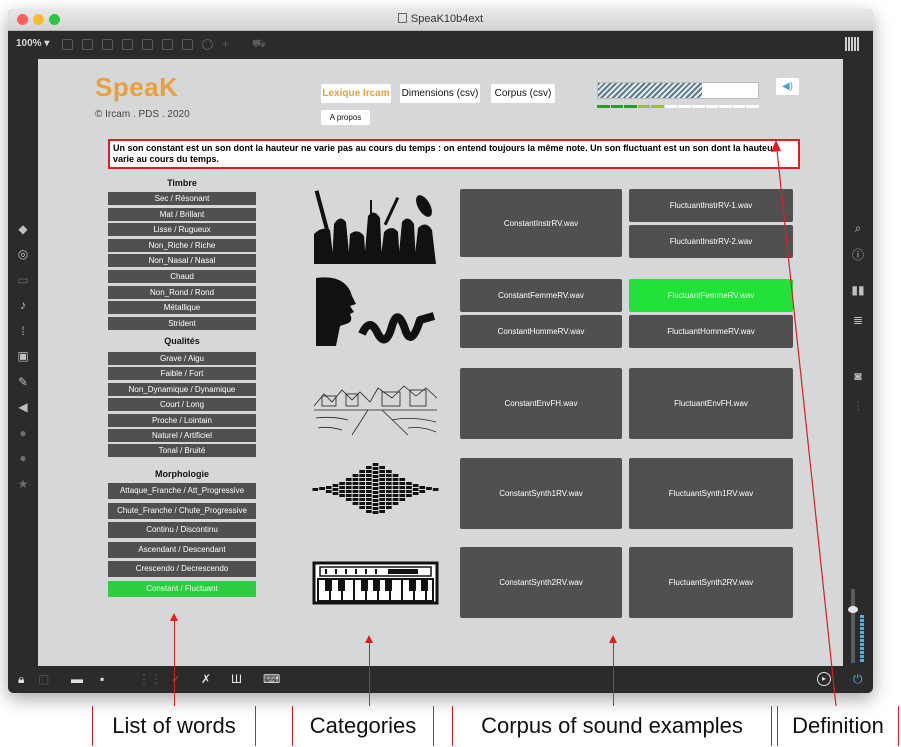 Image resolution: width=901 pixels, height=747 pixels. I want to click on corpus-button: Corpus (csv), so click(523, 93).